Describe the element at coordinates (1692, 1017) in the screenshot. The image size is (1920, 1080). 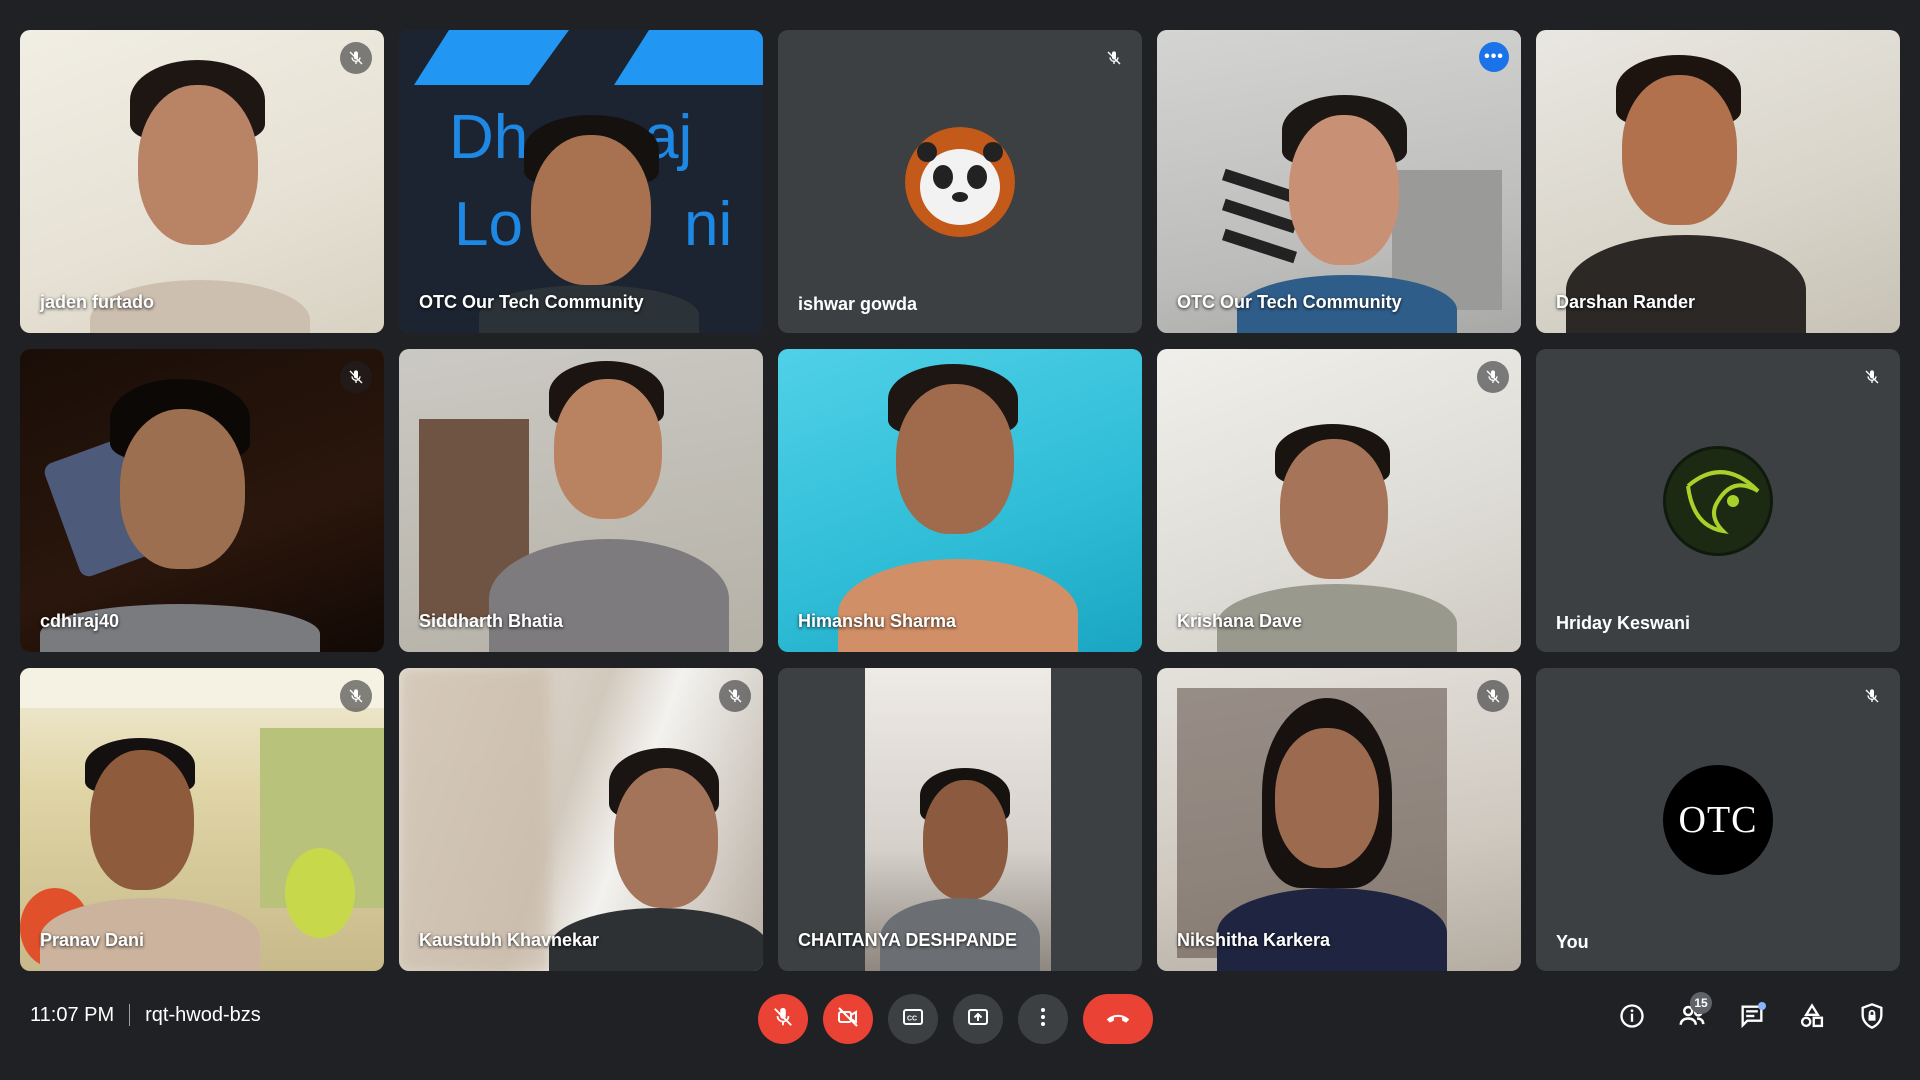
I see `people-button: 15` at that location.